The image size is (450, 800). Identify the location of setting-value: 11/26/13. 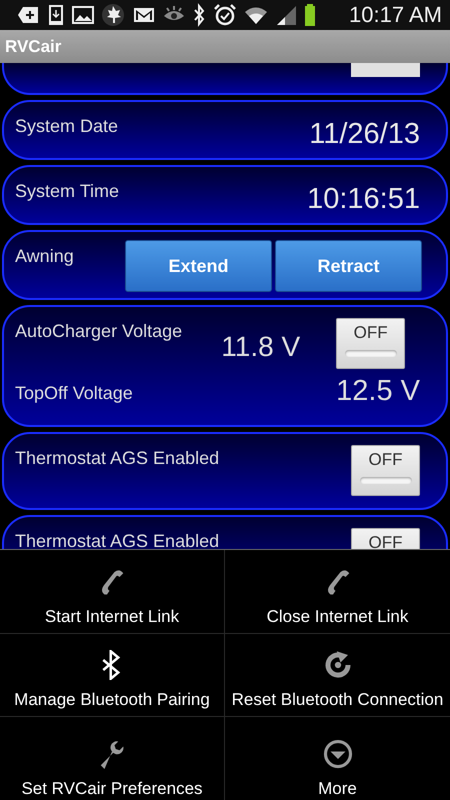
(364, 134).